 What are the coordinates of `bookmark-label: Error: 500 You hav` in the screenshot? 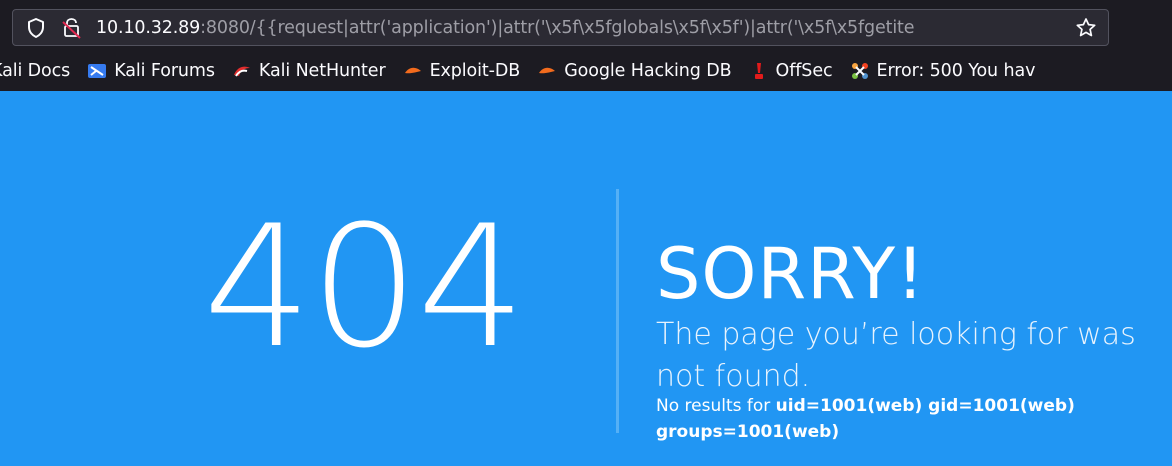 It's located at (956, 71).